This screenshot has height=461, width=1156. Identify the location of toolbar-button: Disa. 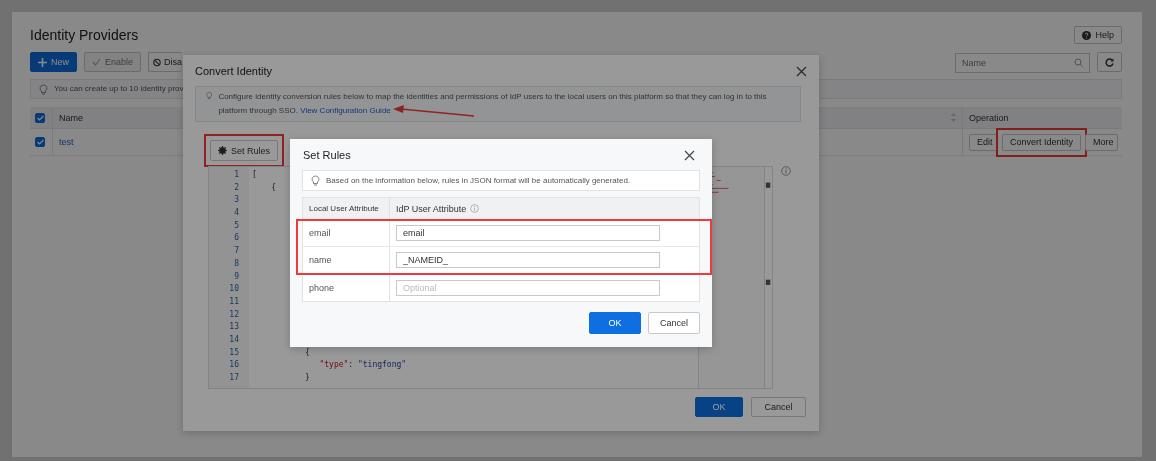
(165, 62).